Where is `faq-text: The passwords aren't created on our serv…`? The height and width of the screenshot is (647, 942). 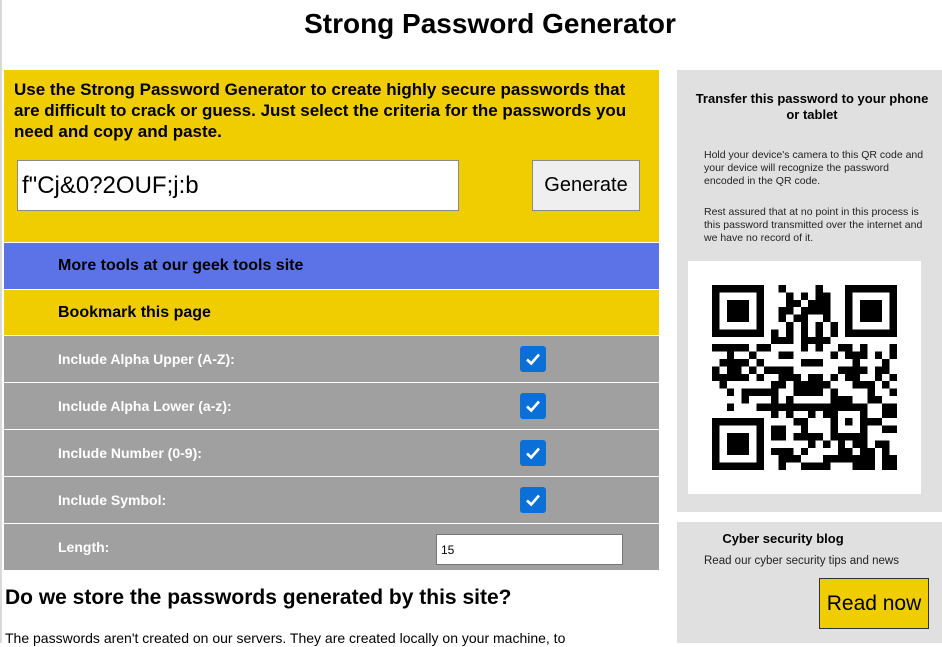
faq-text: The passwords aren't created on our serv… is located at coordinates (285, 638).